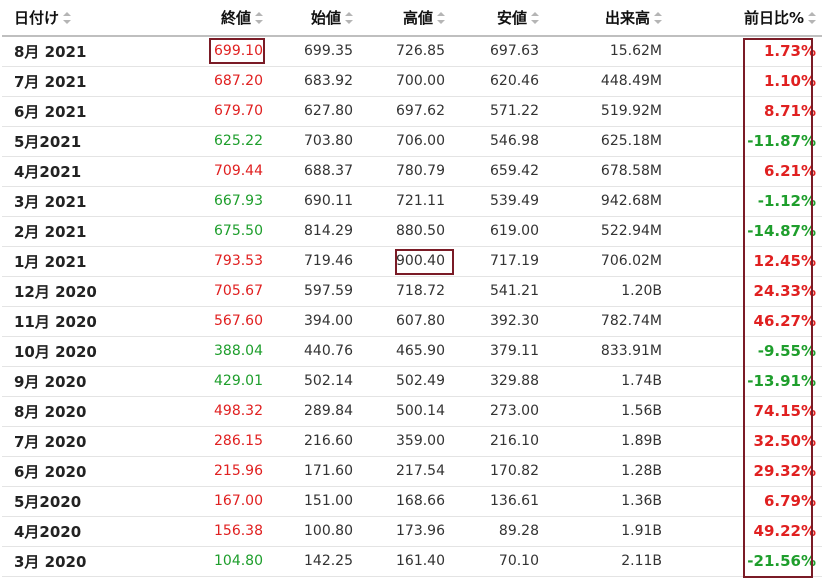 The width and height of the screenshot is (824, 582). What do you see at coordinates (606, 321) in the screenshot?
I see `cell-volume: 782.74M` at bounding box center [606, 321].